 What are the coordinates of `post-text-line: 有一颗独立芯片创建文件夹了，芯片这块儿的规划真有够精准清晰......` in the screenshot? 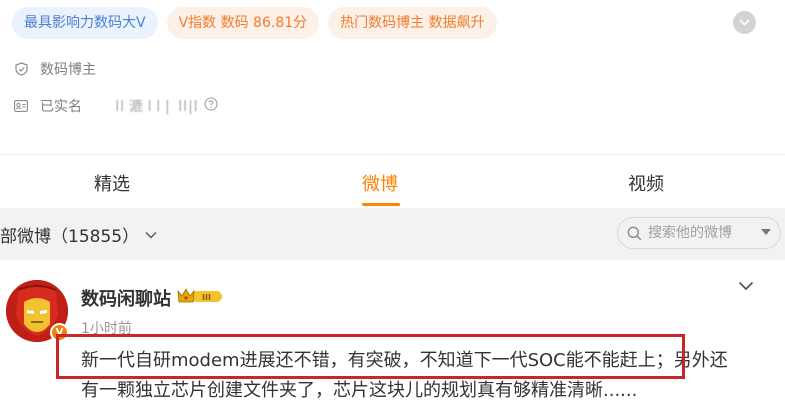 It's located at (359, 390).